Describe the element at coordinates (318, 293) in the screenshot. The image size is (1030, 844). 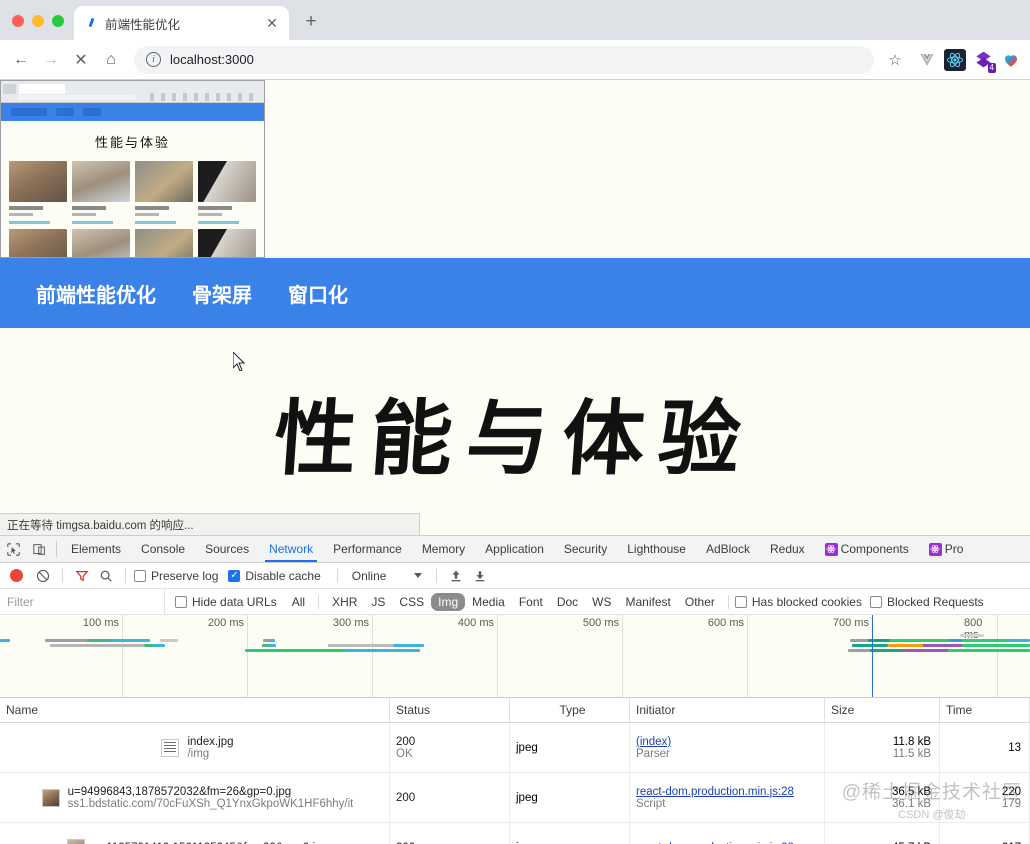
I see `site-nav-item-2: 窗口化` at that location.